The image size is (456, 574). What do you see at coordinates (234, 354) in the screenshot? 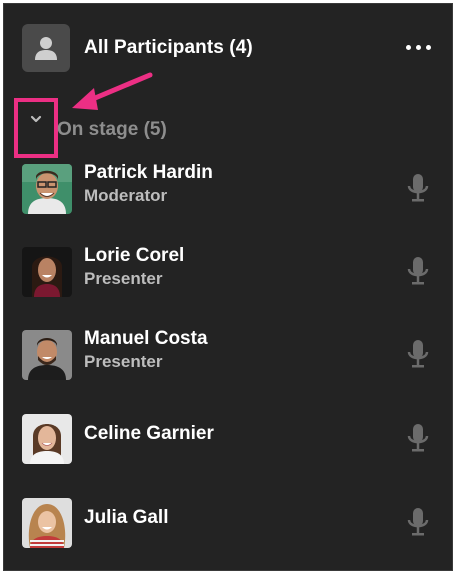
I see `participant-row: Manuel Costa Presenter` at bounding box center [234, 354].